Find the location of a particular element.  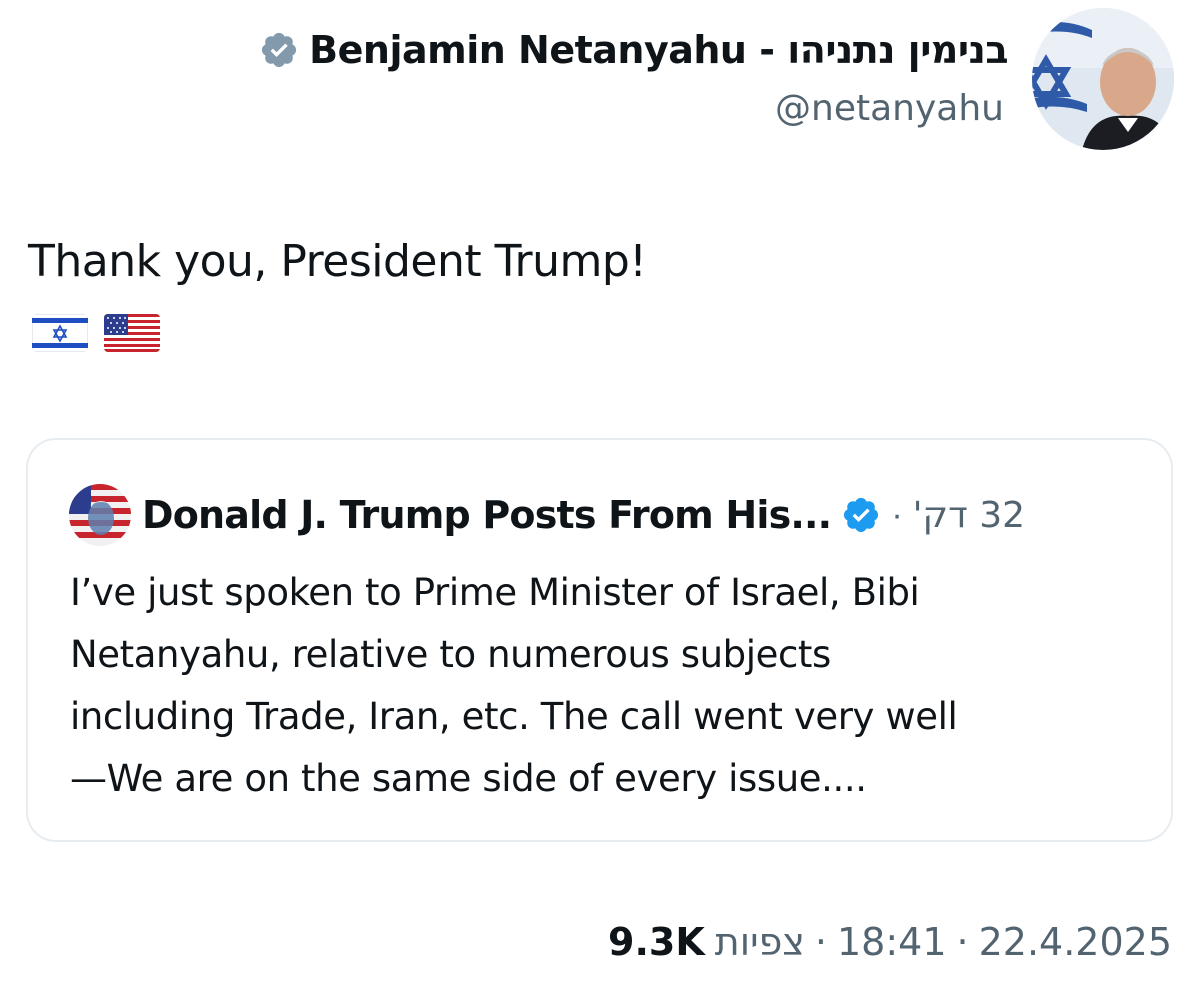

author-line: Benjamin Netanyahu - בנימין נתניהו is located at coordinates (633, 50).